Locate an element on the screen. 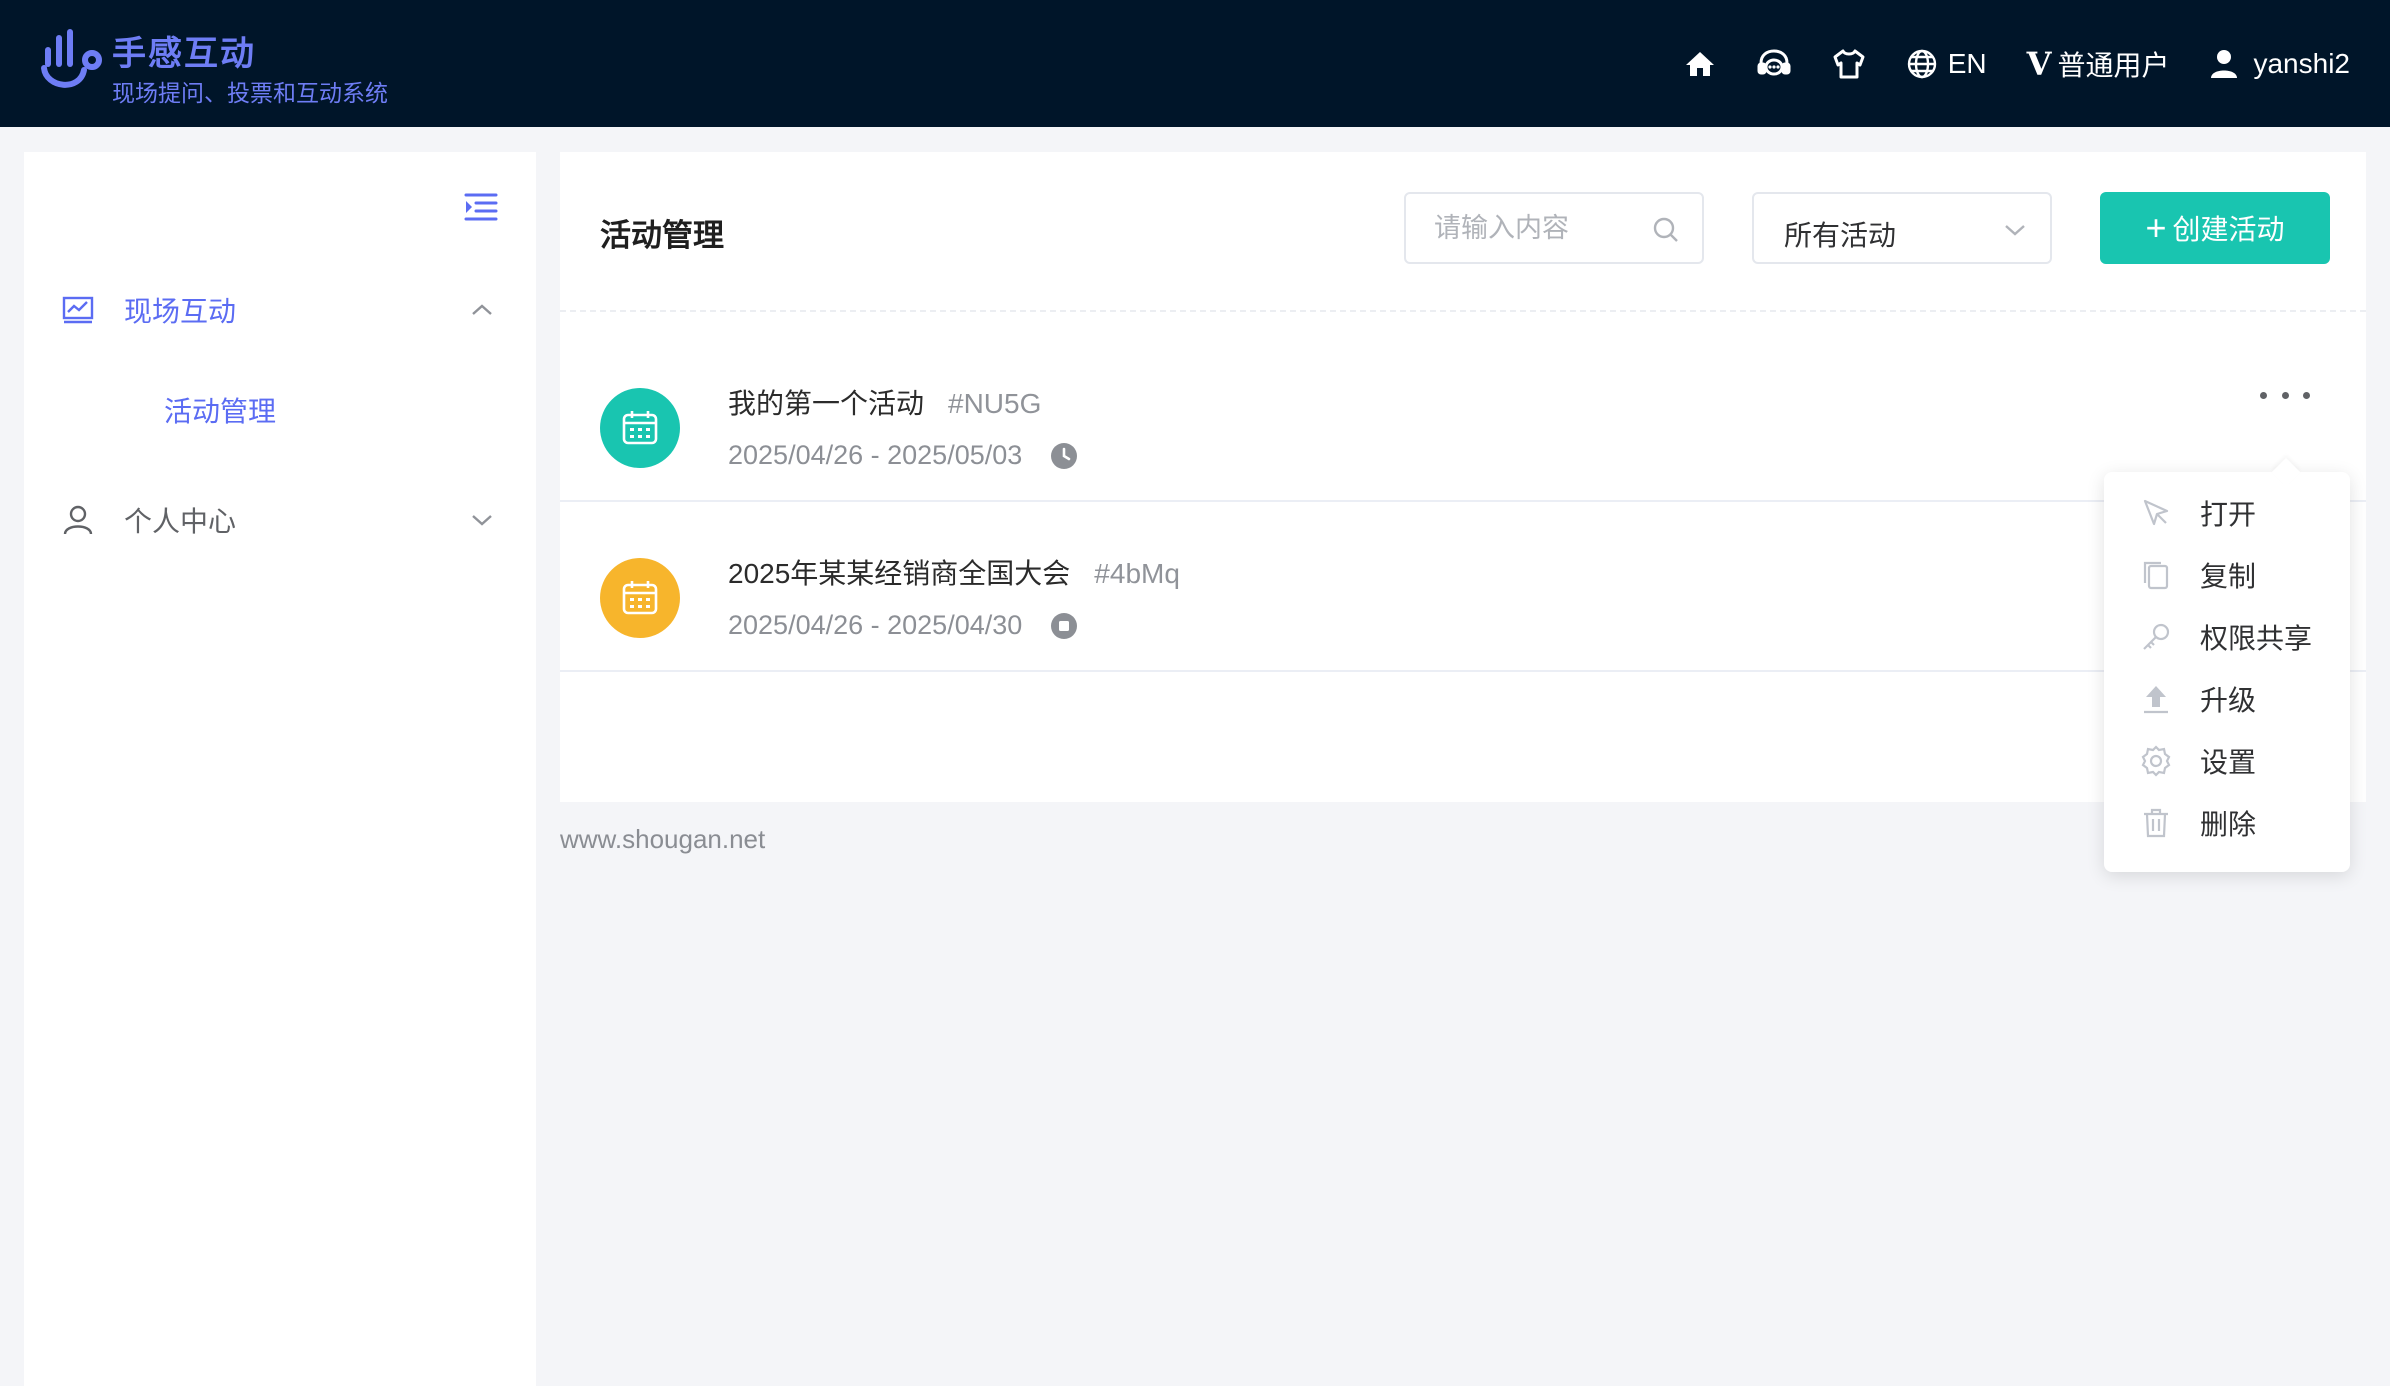 The height and width of the screenshot is (1386, 2390). menu-item-label: 打开 is located at coordinates (2228, 514).